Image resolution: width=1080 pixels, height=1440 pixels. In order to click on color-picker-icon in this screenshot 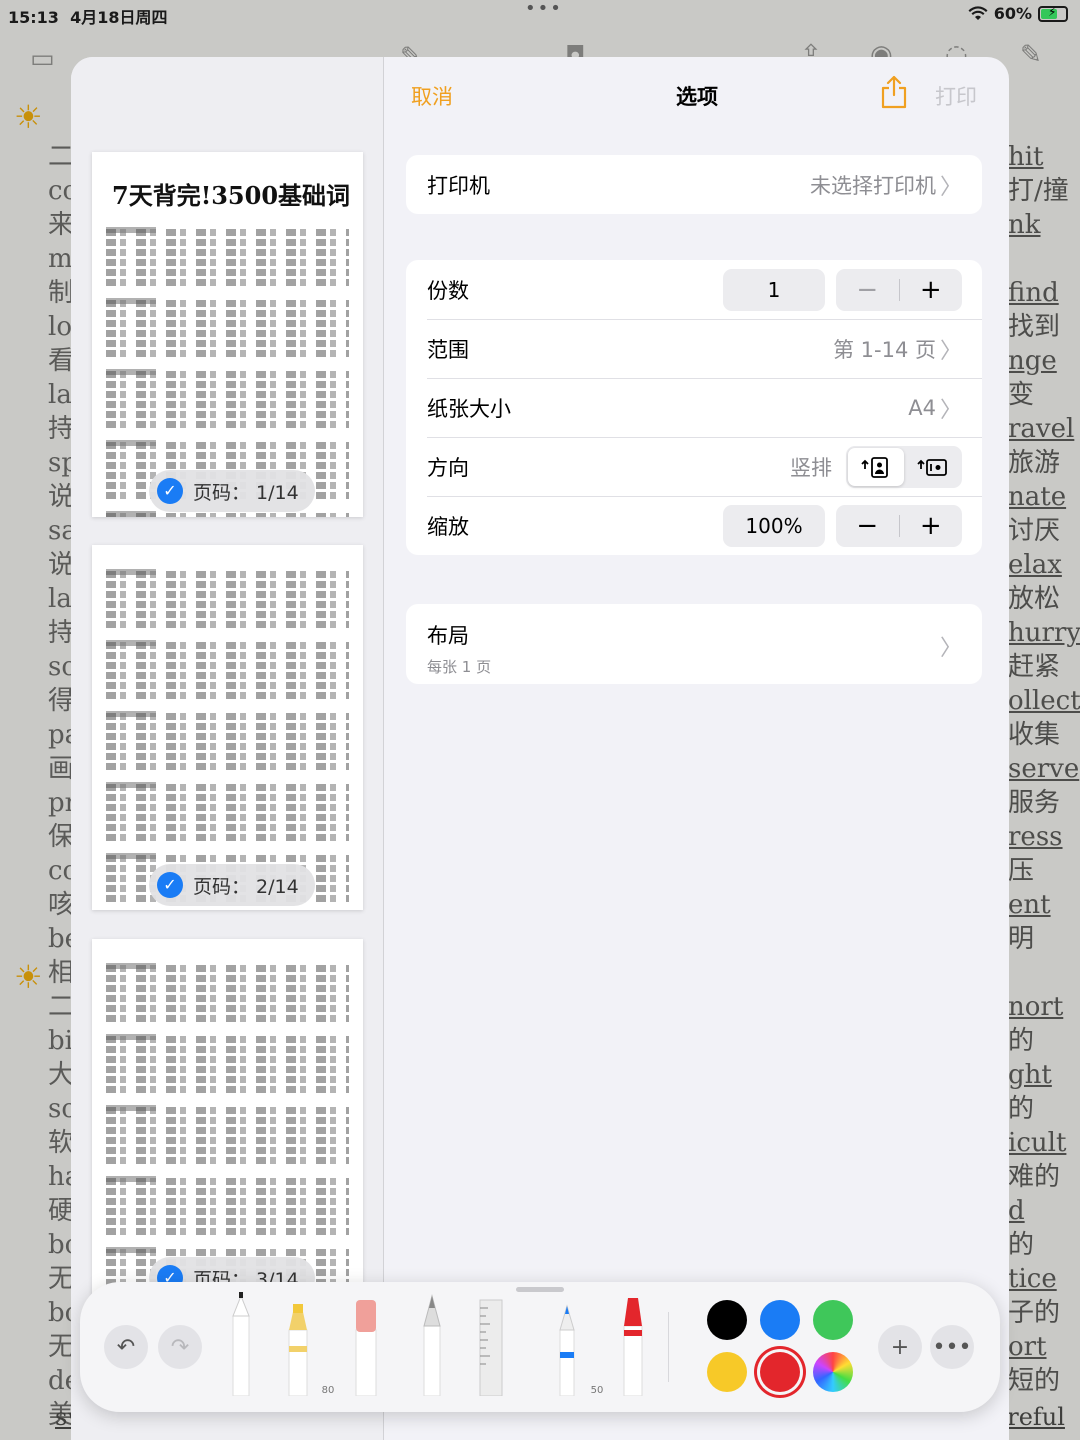, I will do `click(833, 1372)`.